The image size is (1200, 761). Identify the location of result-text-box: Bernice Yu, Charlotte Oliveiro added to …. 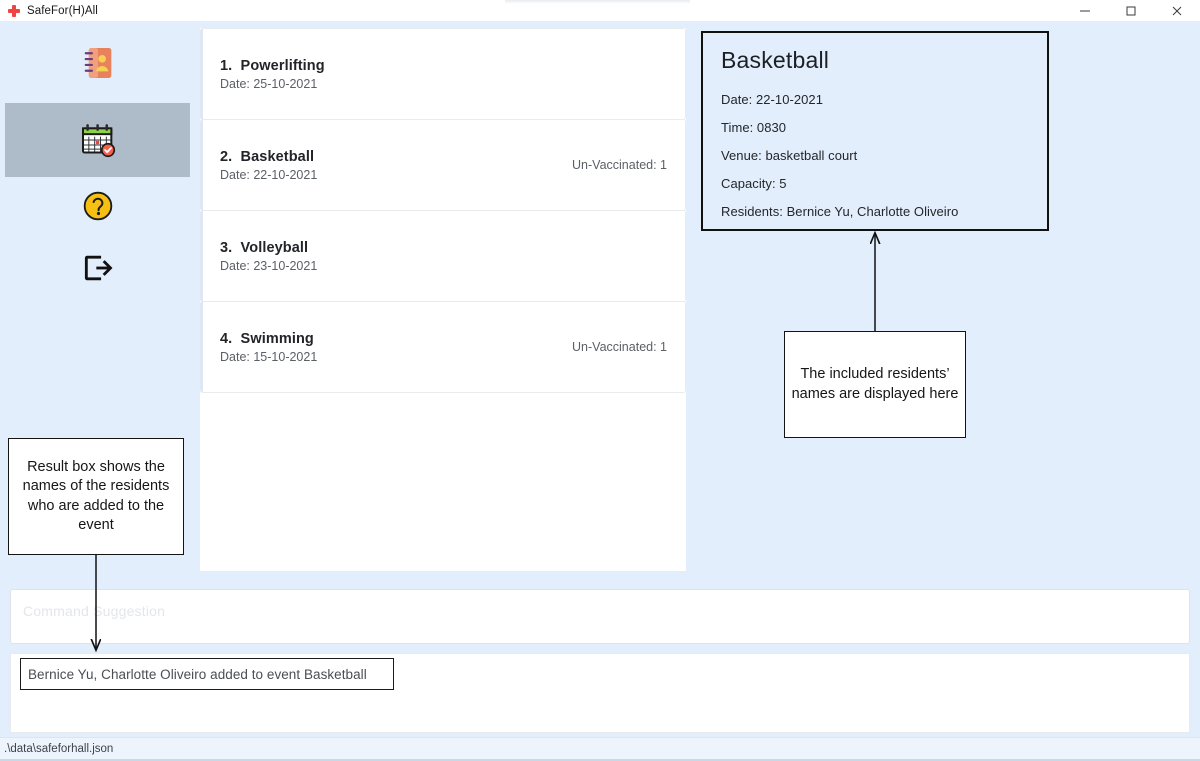
(207, 674).